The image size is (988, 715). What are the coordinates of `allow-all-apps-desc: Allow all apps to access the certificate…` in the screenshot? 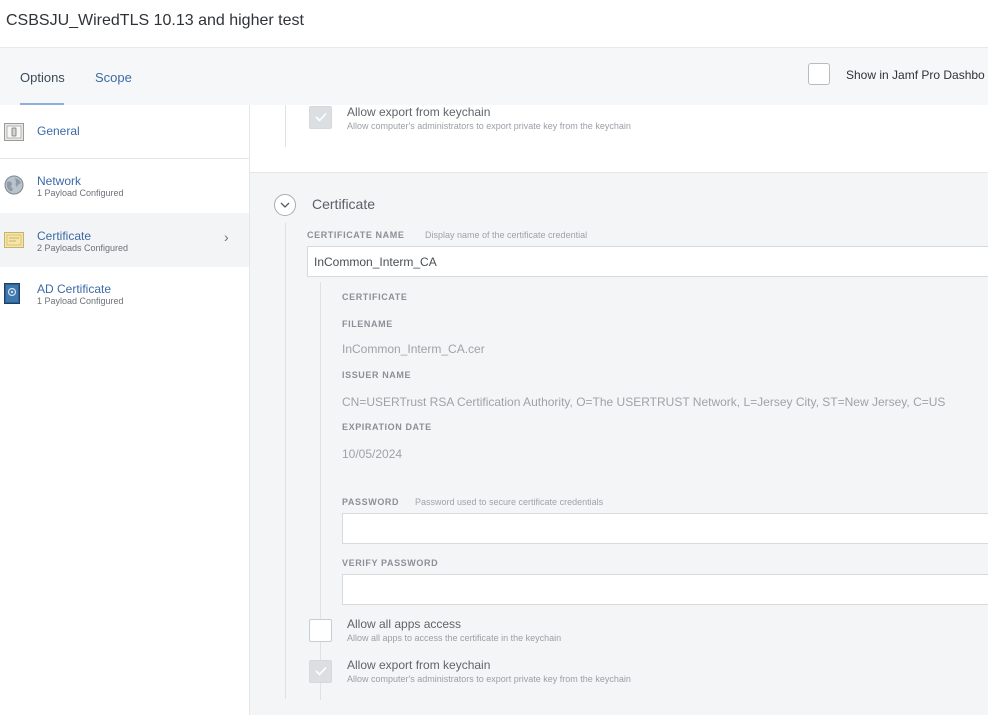 It's located at (454, 638).